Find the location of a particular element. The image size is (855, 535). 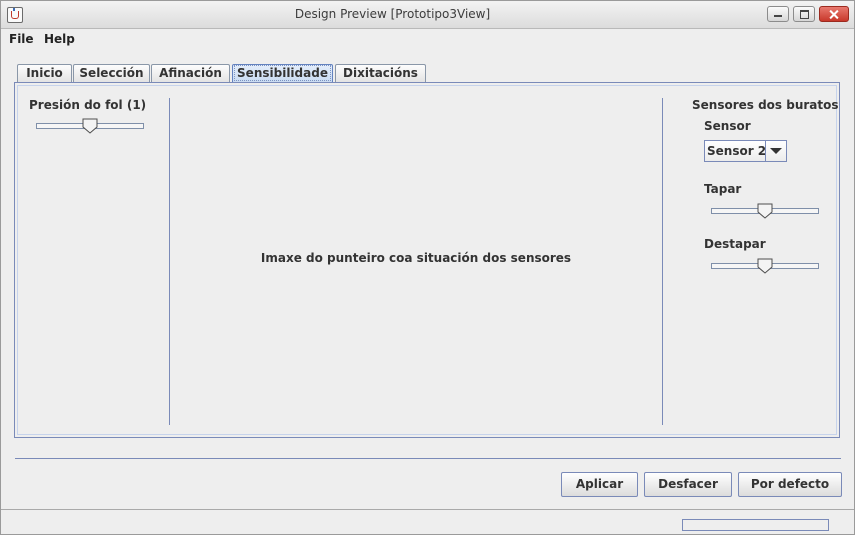

progress-bar is located at coordinates (755, 525).